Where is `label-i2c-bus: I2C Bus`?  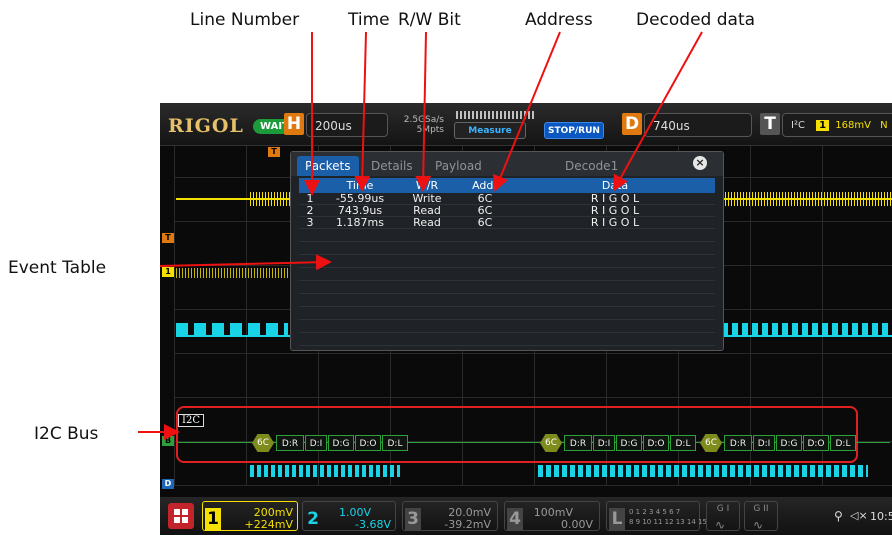 label-i2c-bus: I2C Bus is located at coordinates (66, 434).